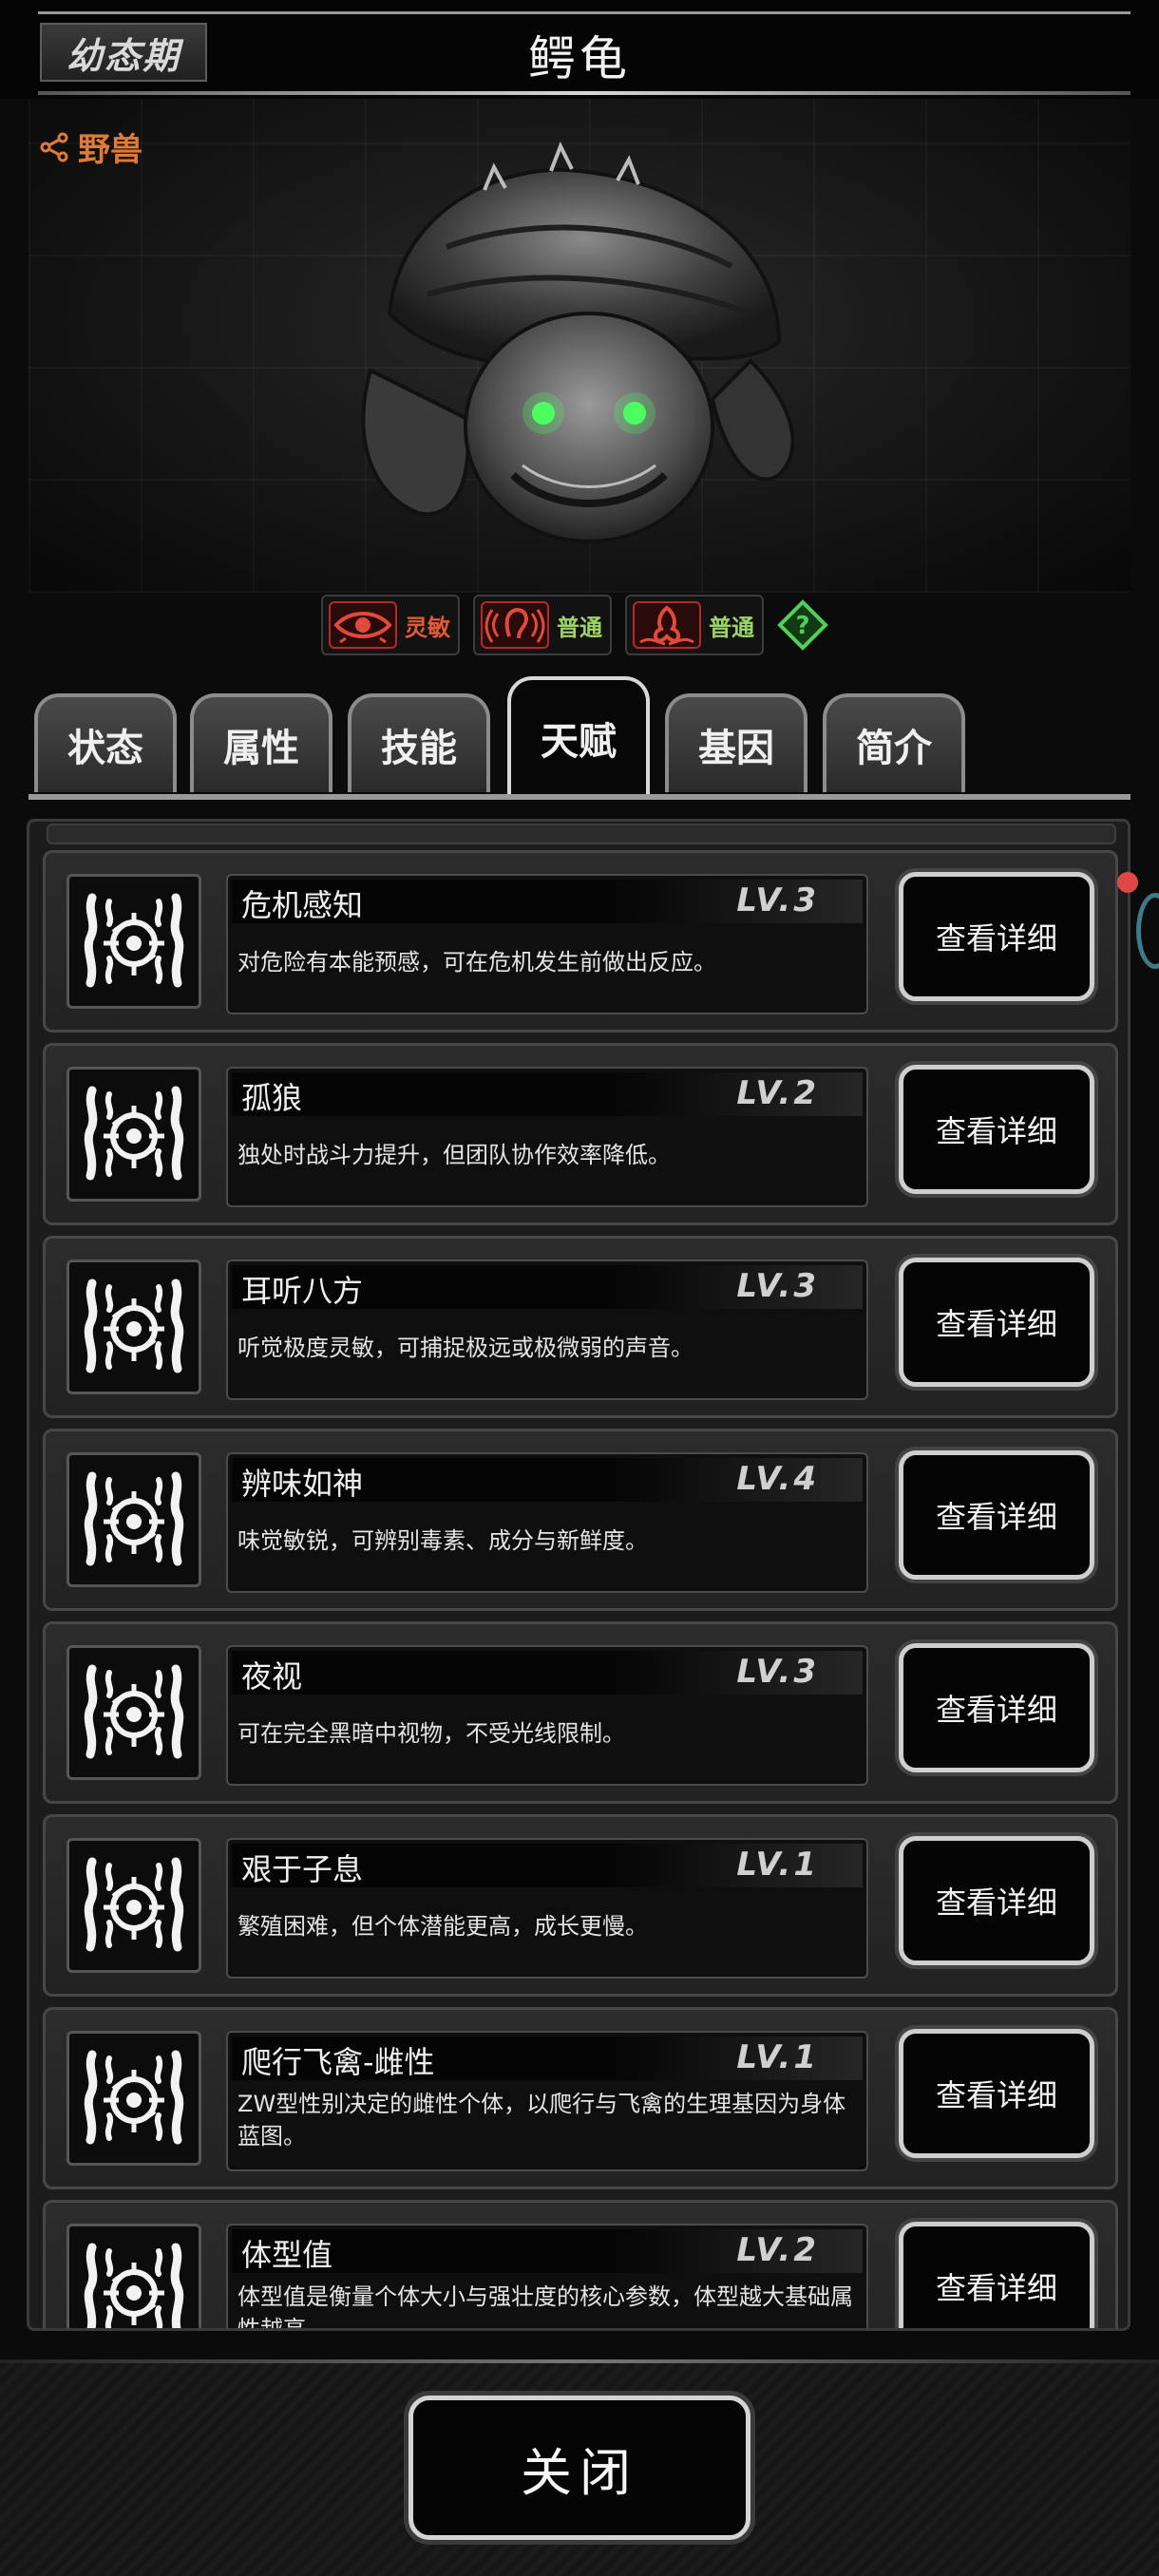 The width and height of the screenshot is (1159, 2576). Describe the element at coordinates (547, 2251) in the screenshot. I see `talent-title-bar: 体型值 LV.2` at that location.